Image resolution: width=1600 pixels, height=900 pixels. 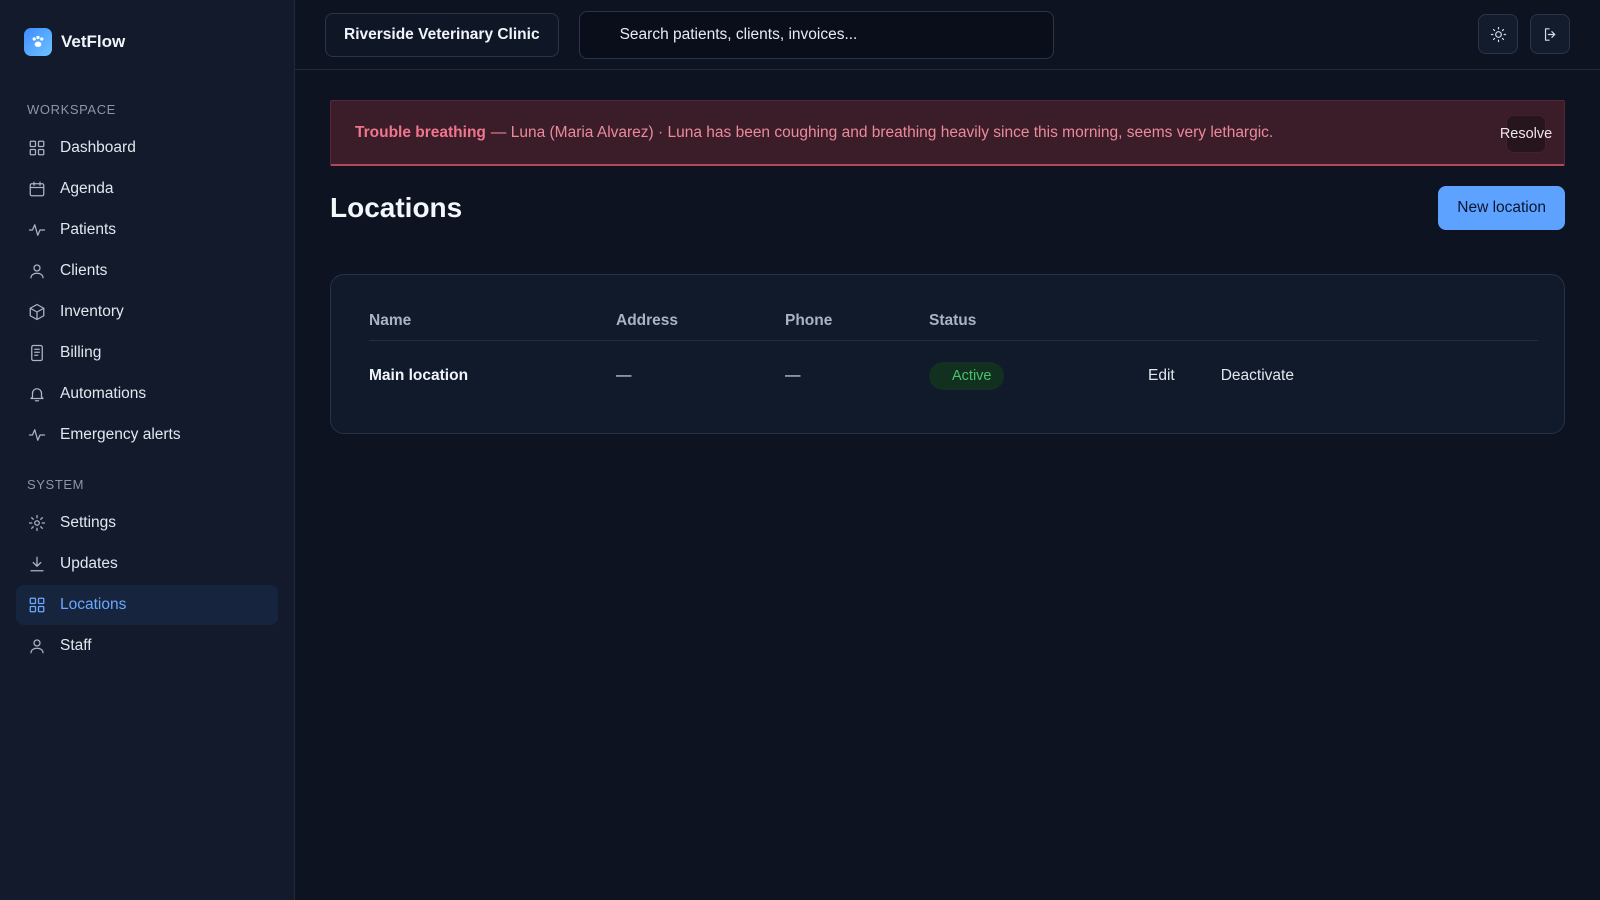 I want to click on sidebar-item-label: Settings, so click(x=88, y=522).